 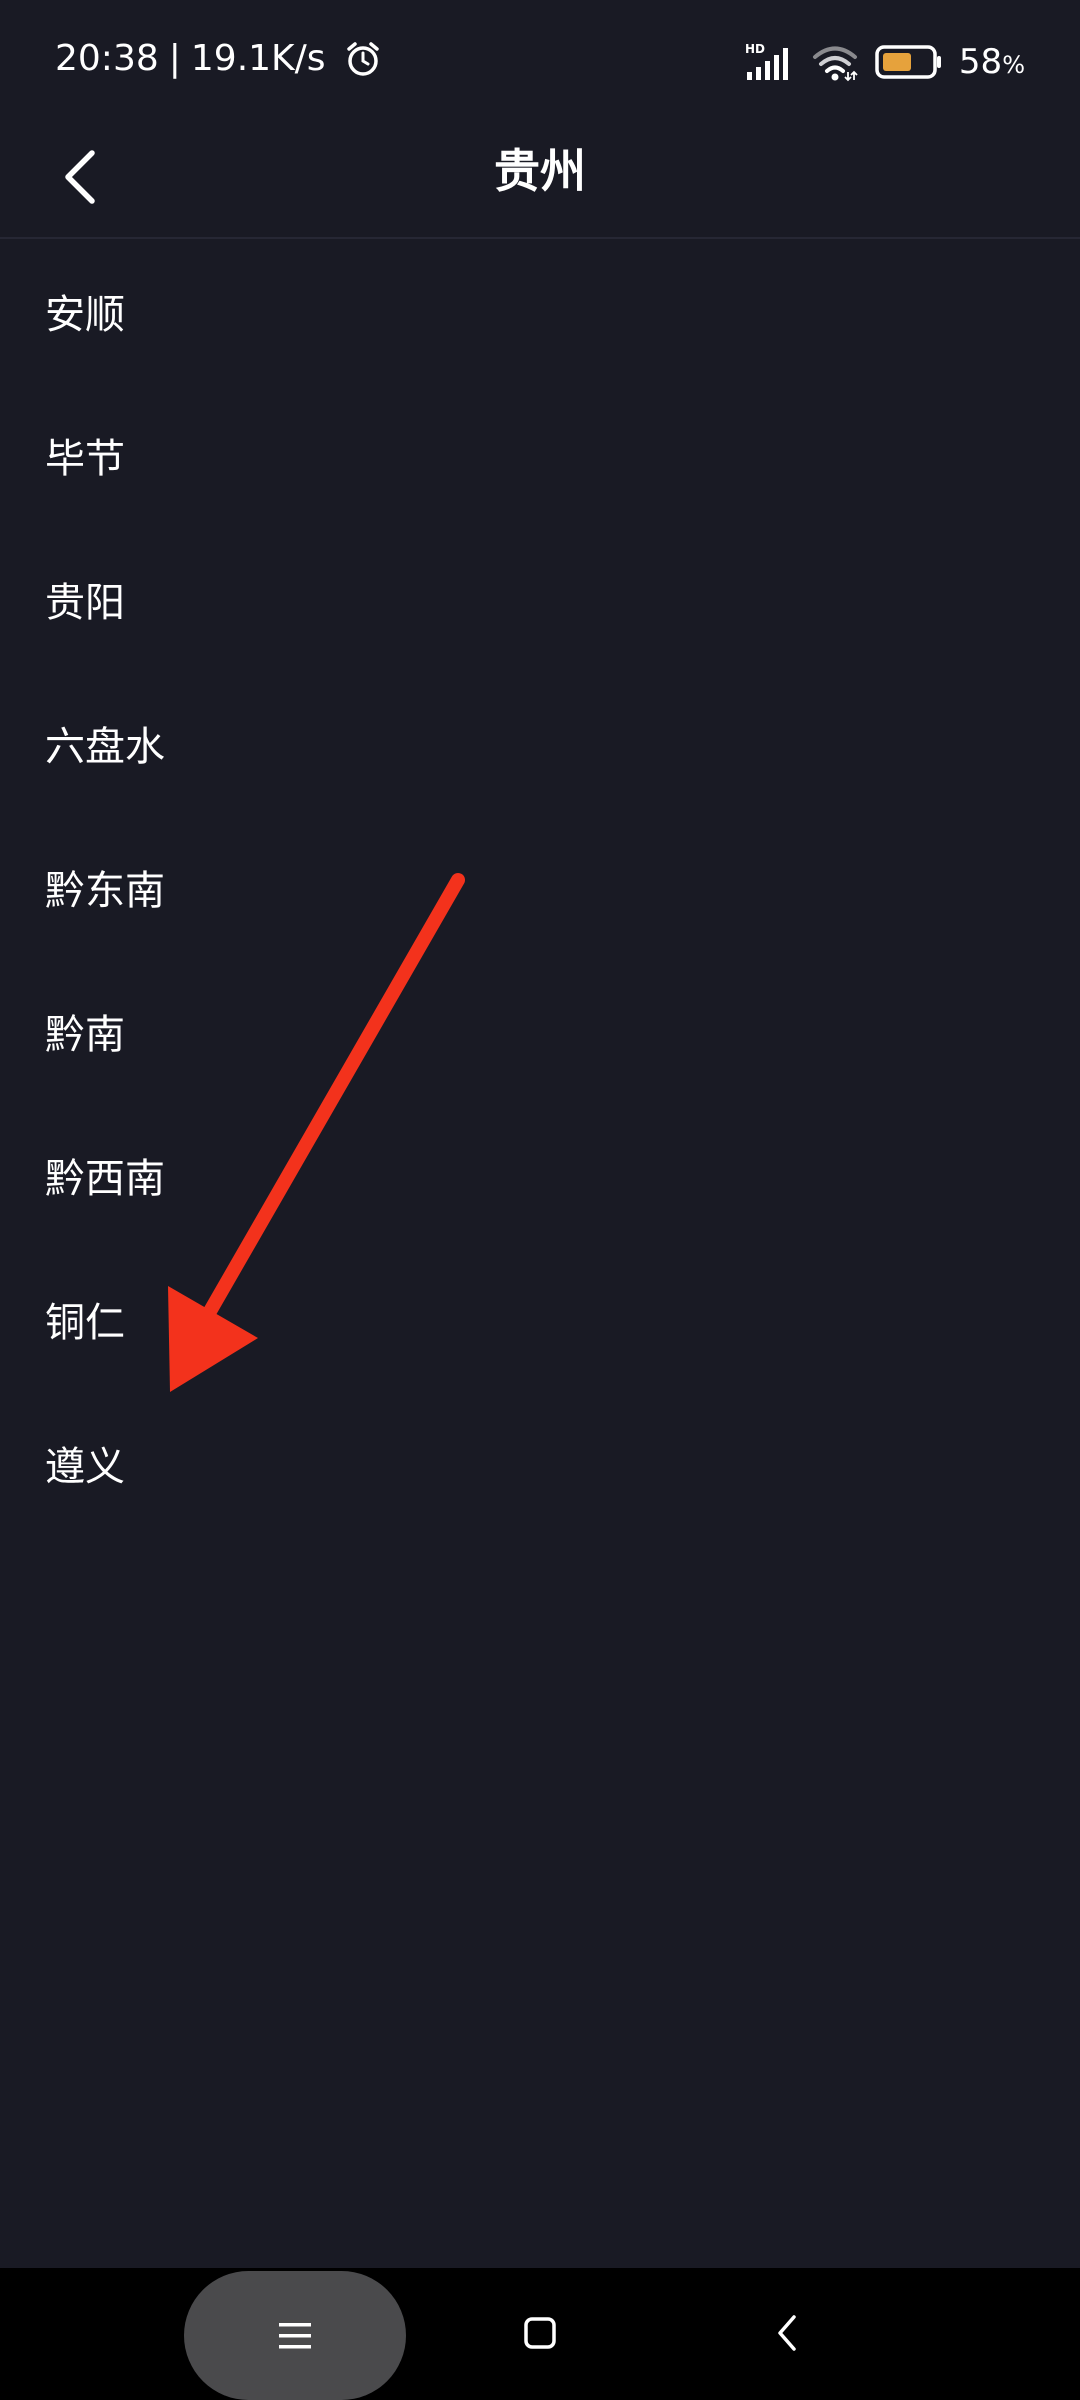 I want to click on status-right: HD 58%, so click(x=885, y=62).